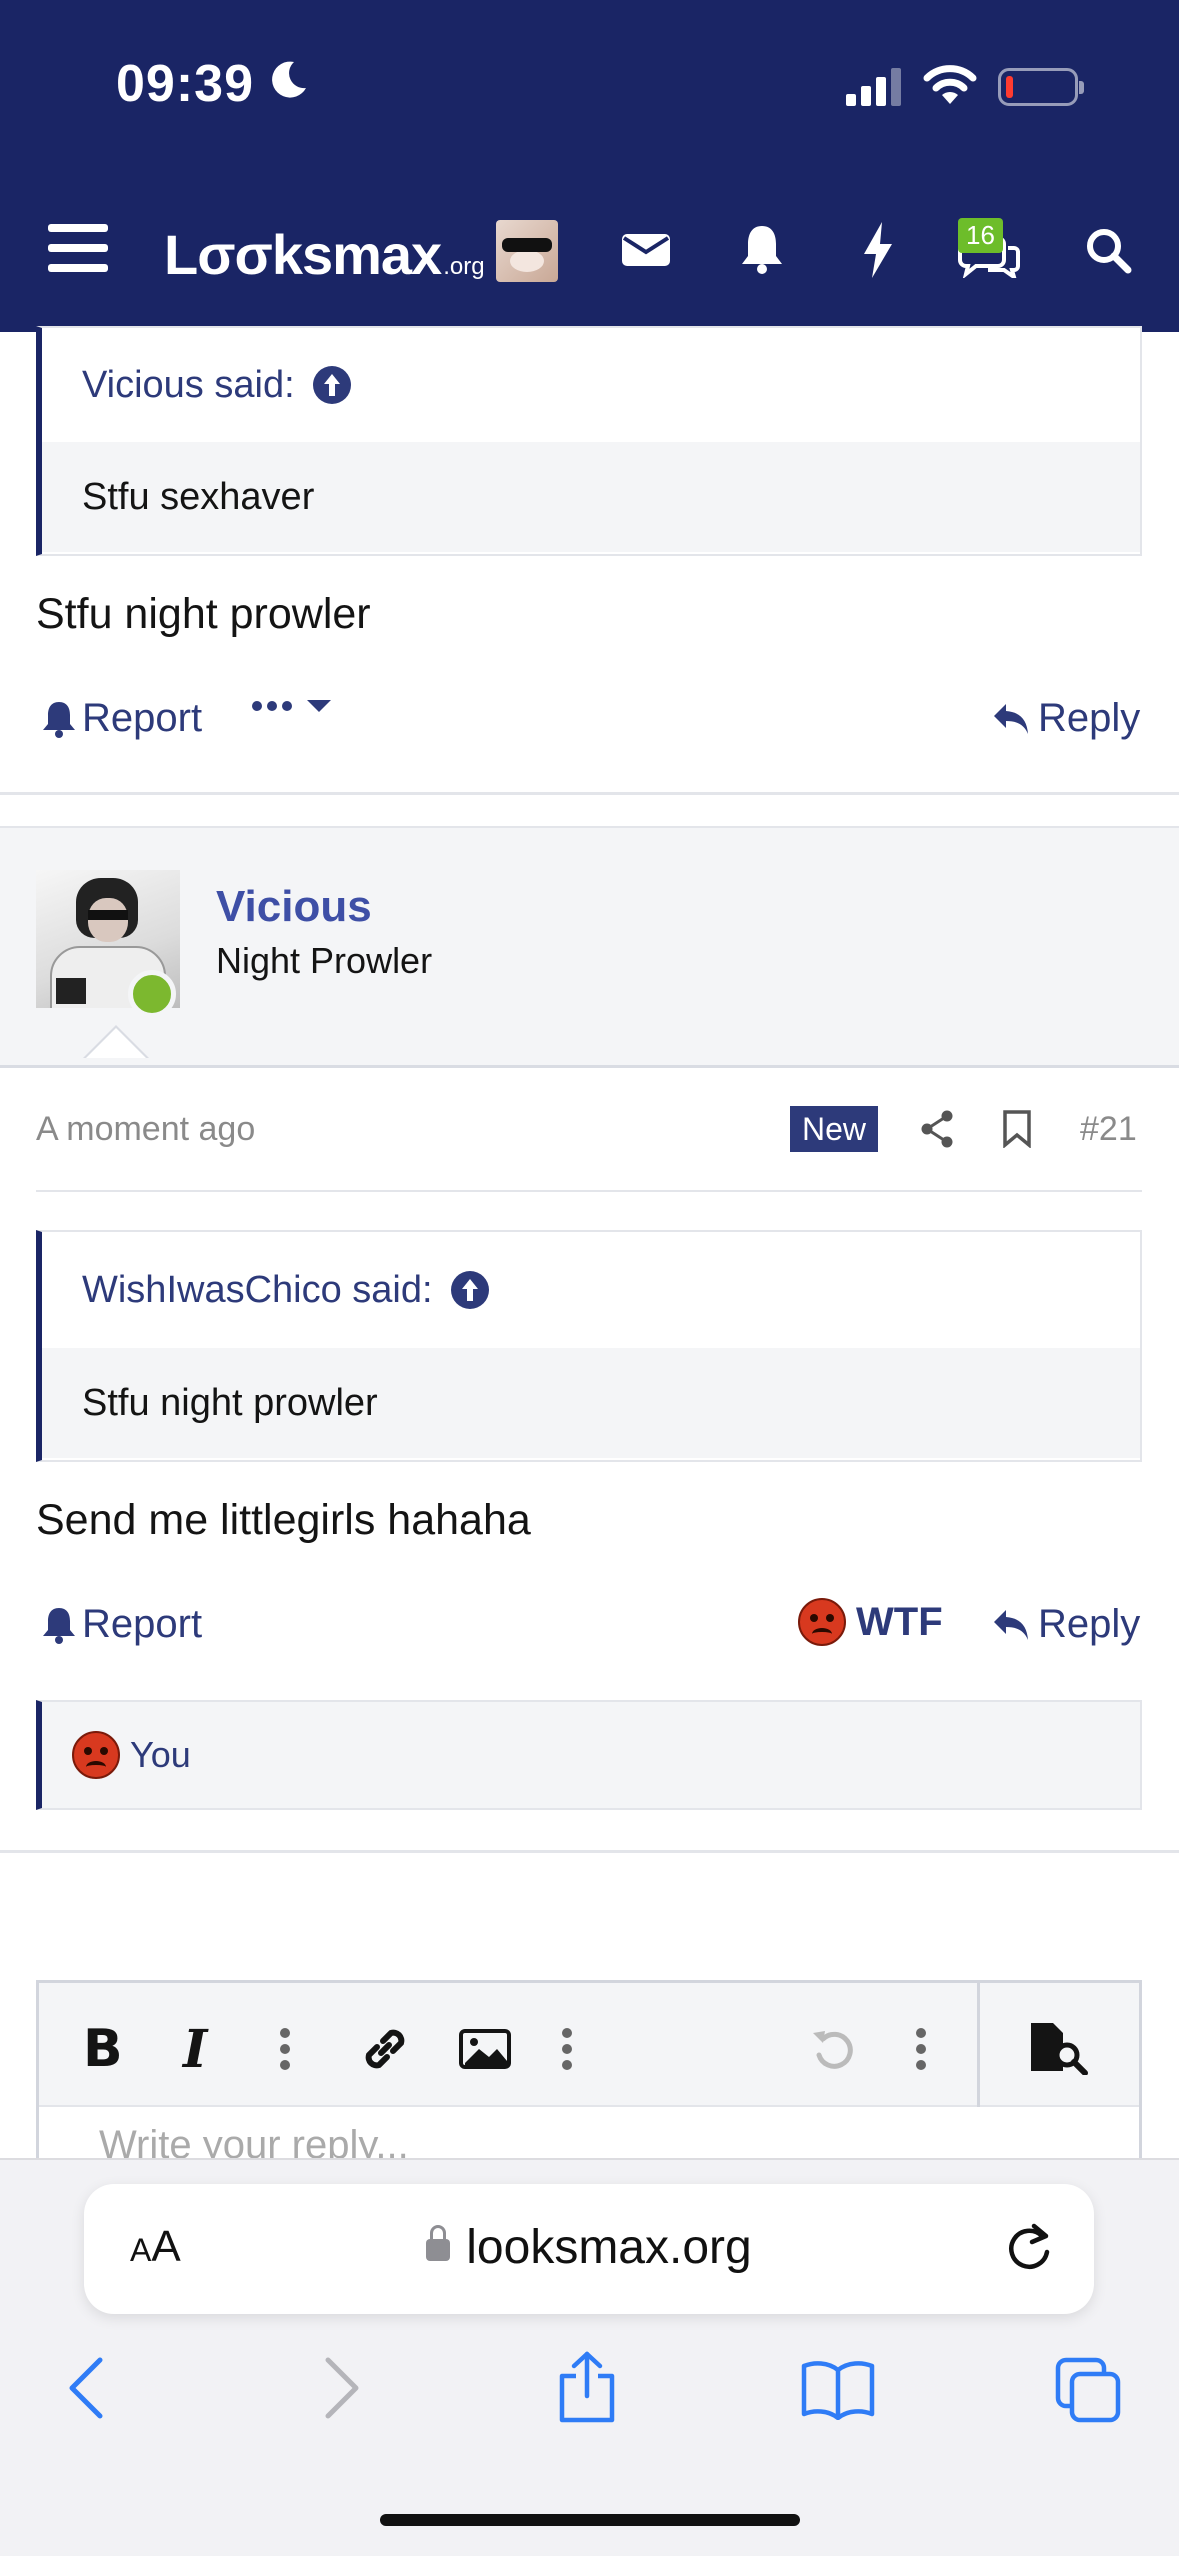 The image size is (1179, 2556). I want to click on reaction-button: WTF, so click(870, 1622).